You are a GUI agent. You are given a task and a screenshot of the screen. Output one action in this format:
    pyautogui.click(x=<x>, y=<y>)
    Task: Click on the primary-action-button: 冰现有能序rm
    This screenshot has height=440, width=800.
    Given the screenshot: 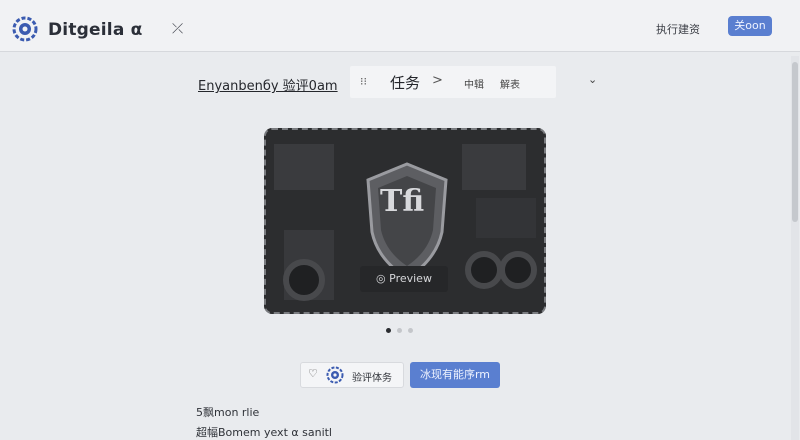 What is the action you would take?
    pyautogui.click(x=455, y=375)
    